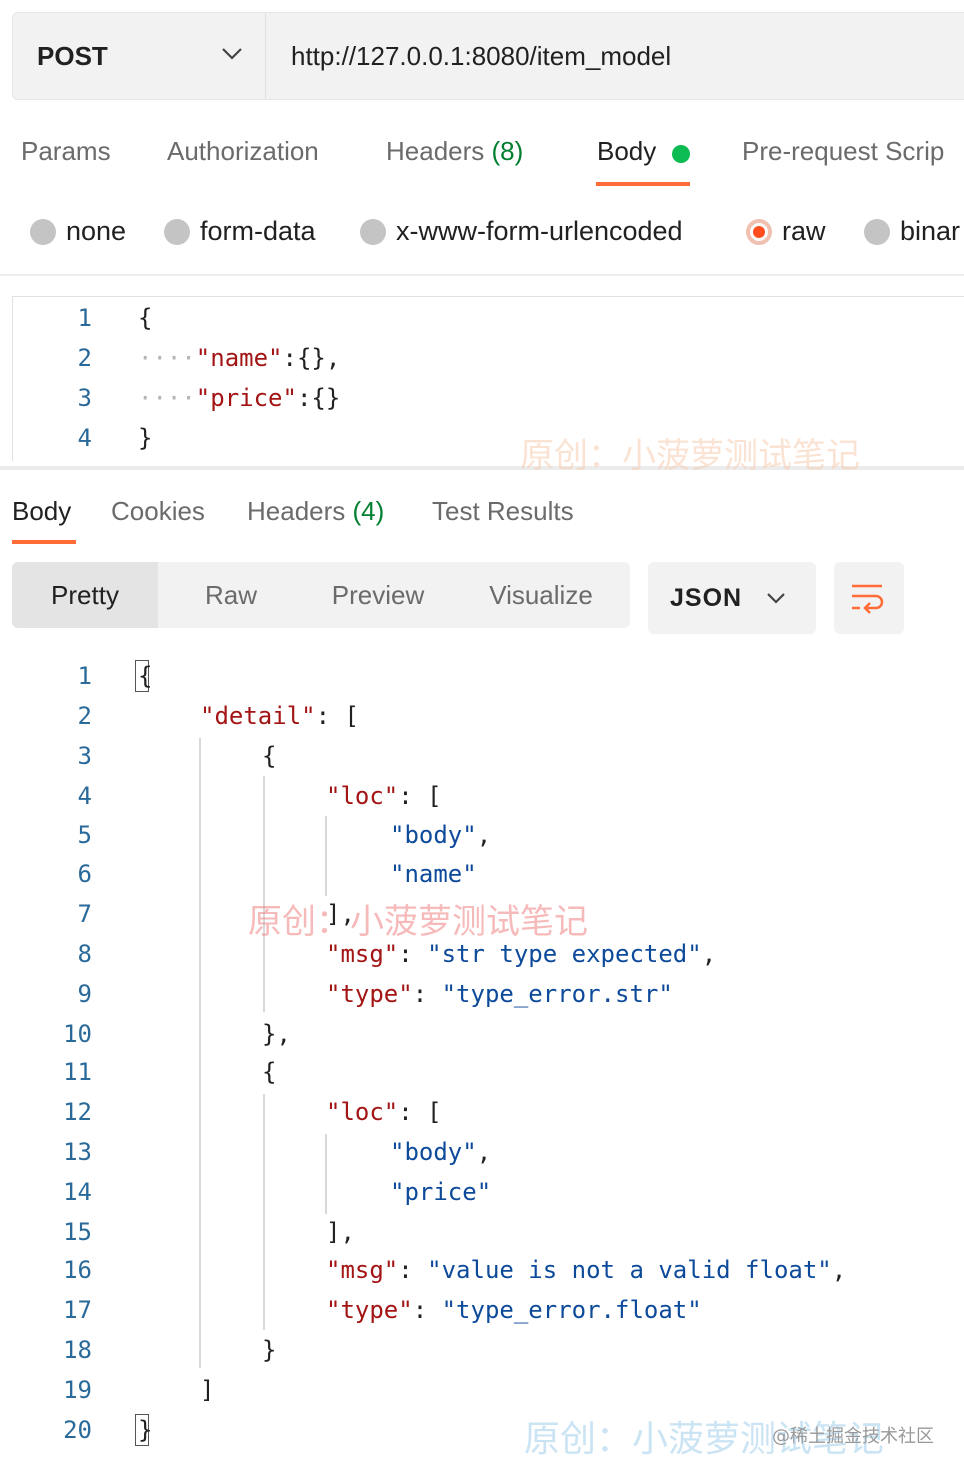 The height and width of the screenshot is (1474, 964). Describe the element at coordinates (853, 1436) in the screenshot. I see `site-watermark: @稀土掘金技术社区` at that location.